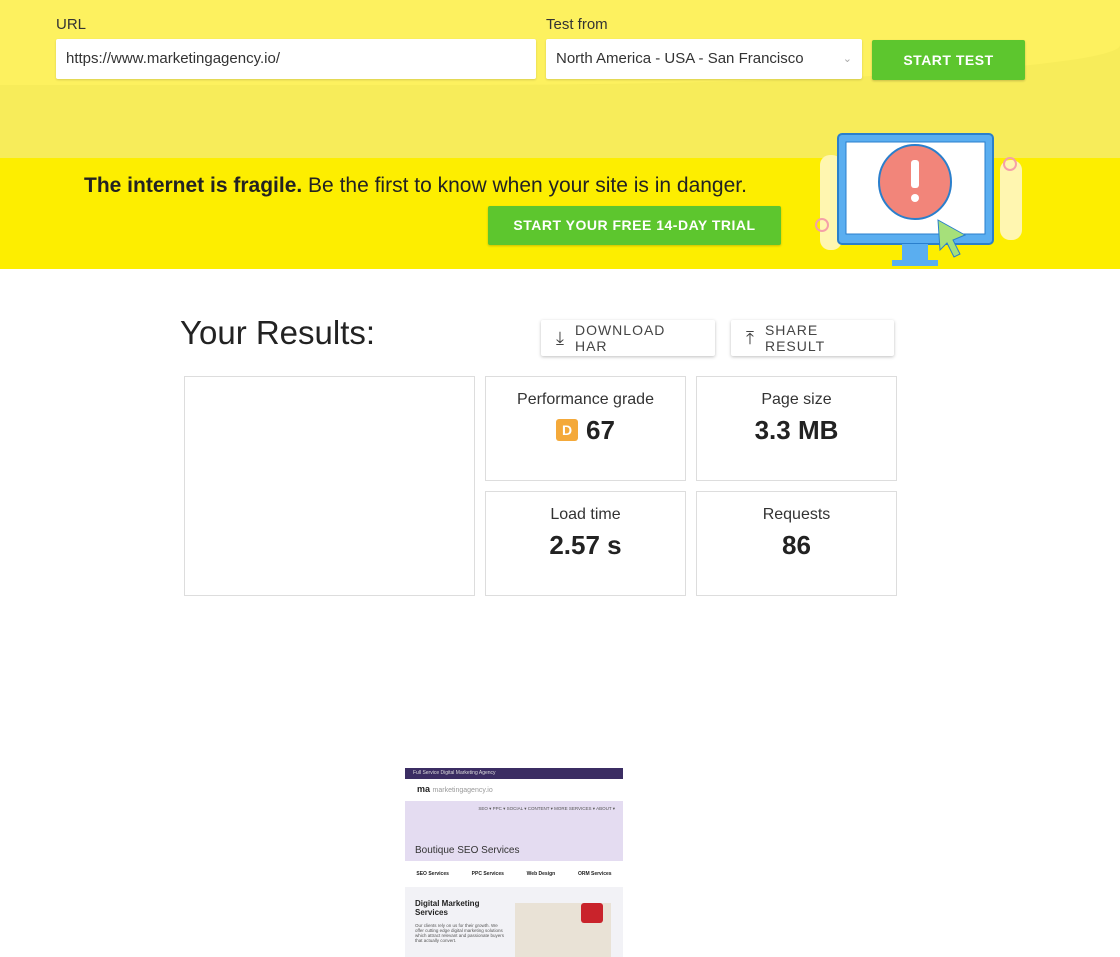 This screenshot has width=1120, height=957. Describe the element at coordinates (447, 908) in the screenshot. I see `thumb-section-title: Digital Marketing Services` at that location.